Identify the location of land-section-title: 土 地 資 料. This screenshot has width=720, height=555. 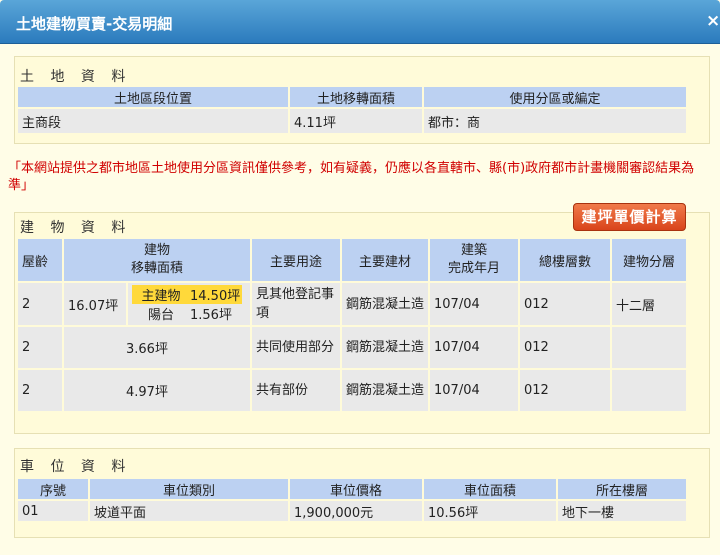
(76, 77).